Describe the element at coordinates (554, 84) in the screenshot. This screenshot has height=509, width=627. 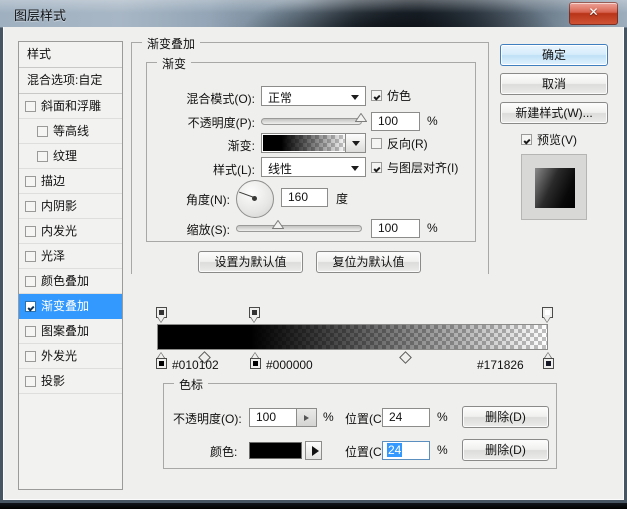
I see `cancel-button: 取消` at that location.